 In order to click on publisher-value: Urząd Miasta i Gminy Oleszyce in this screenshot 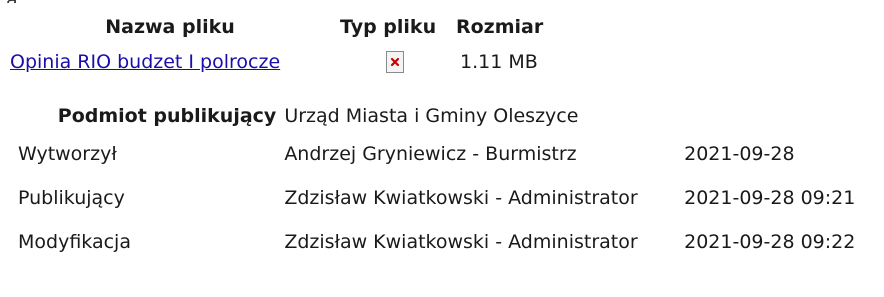, I will do `click(431, 115)`.